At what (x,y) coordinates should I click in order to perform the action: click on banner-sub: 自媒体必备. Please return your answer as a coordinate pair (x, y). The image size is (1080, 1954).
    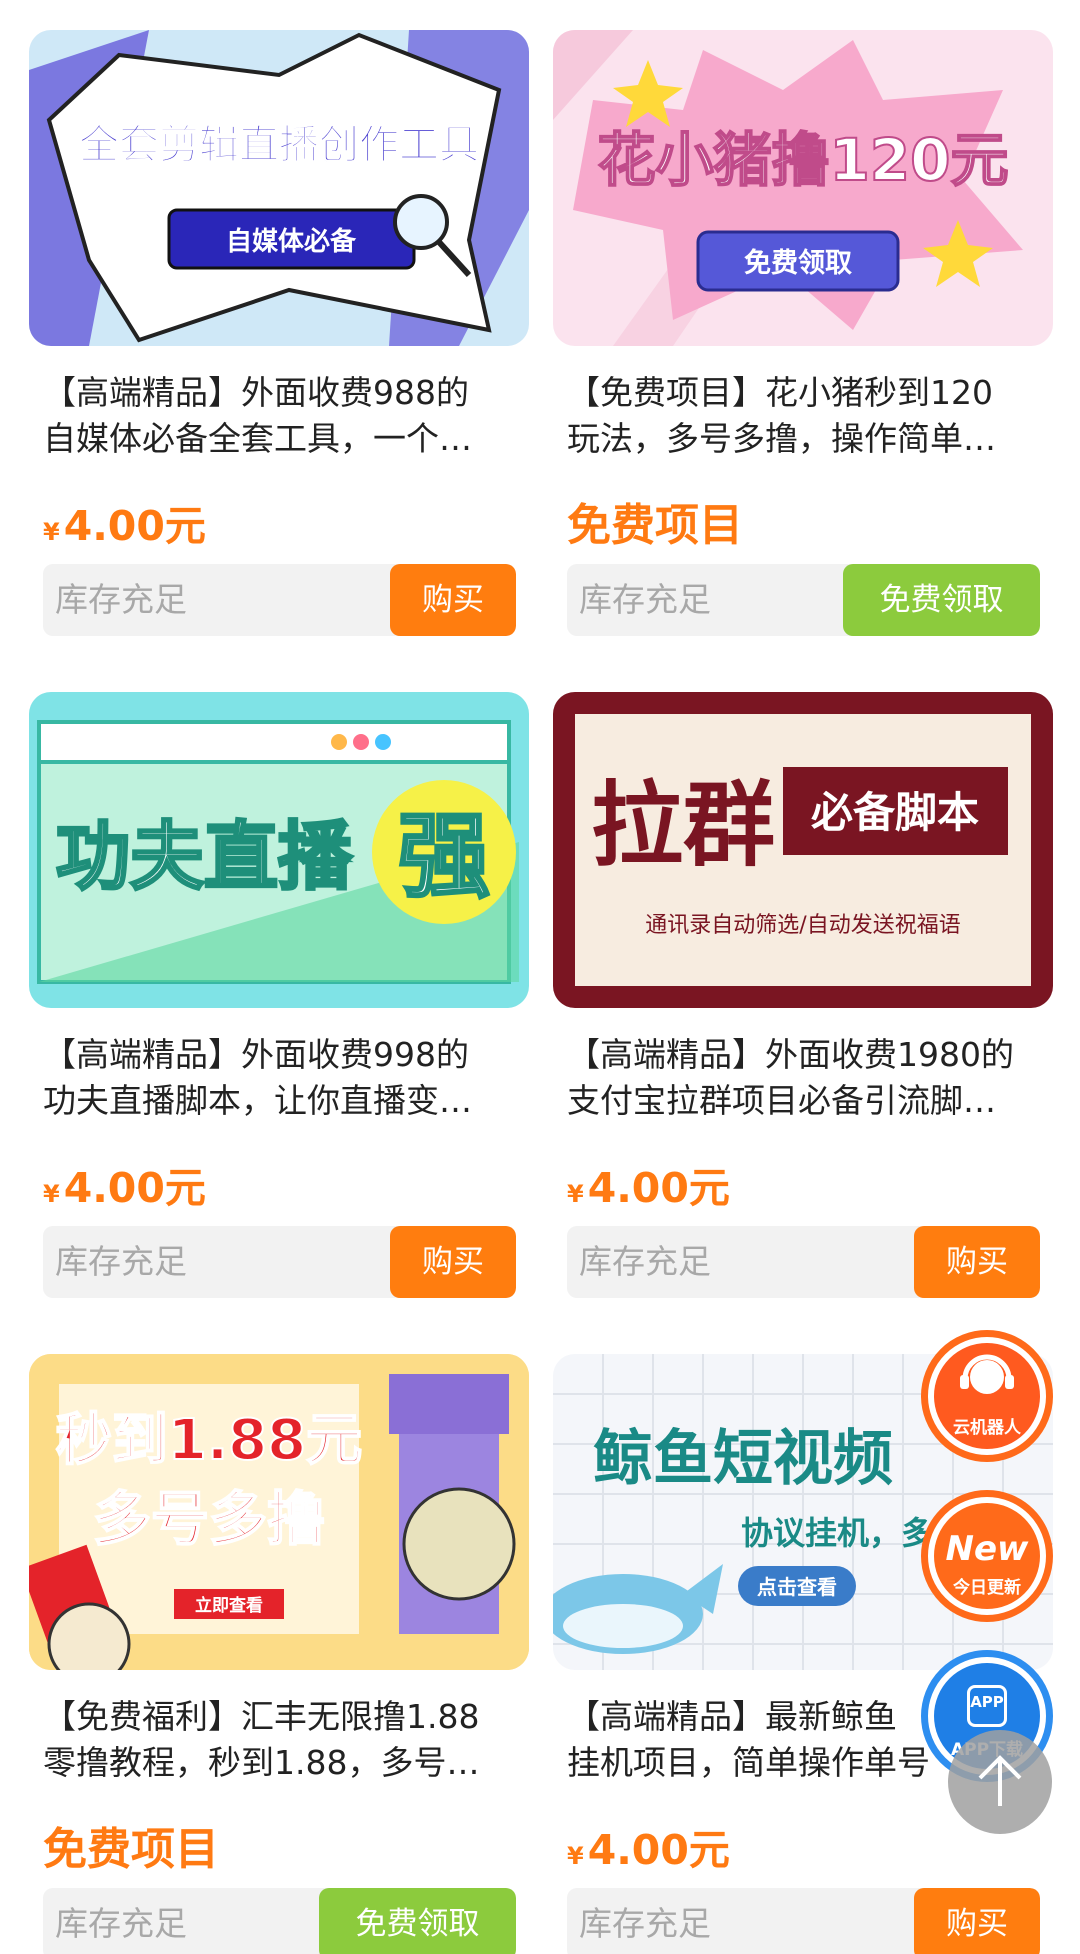
    Looking at the image, I should click on (291, 241).